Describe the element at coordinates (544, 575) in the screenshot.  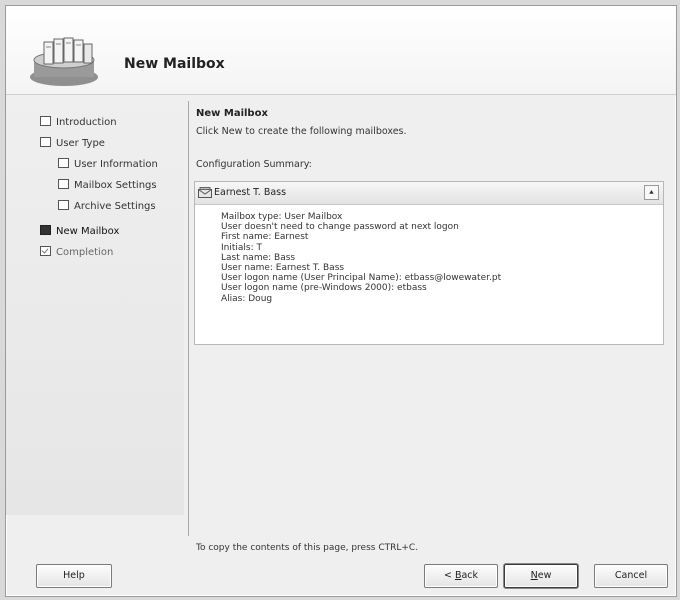
I see `new-label-rest: ew` at that location.